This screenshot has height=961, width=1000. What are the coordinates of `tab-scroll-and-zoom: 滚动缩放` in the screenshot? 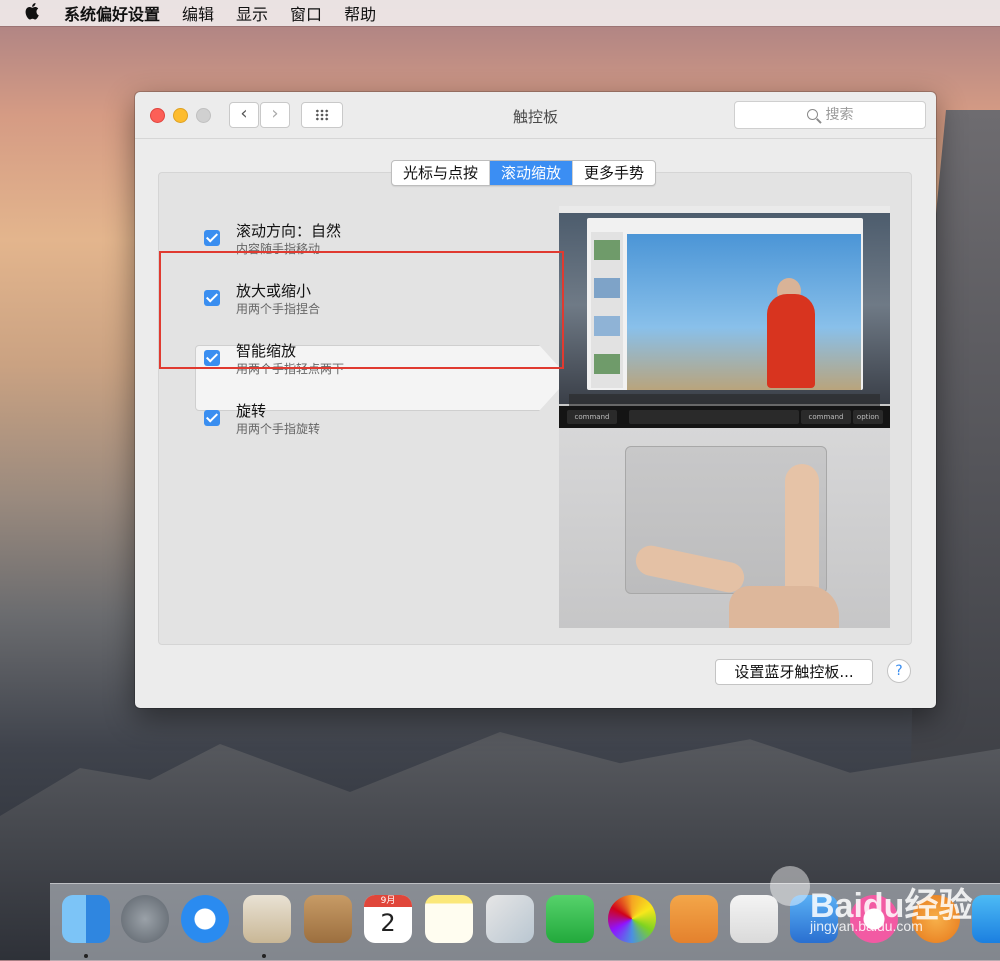 It's located at (532, 173).